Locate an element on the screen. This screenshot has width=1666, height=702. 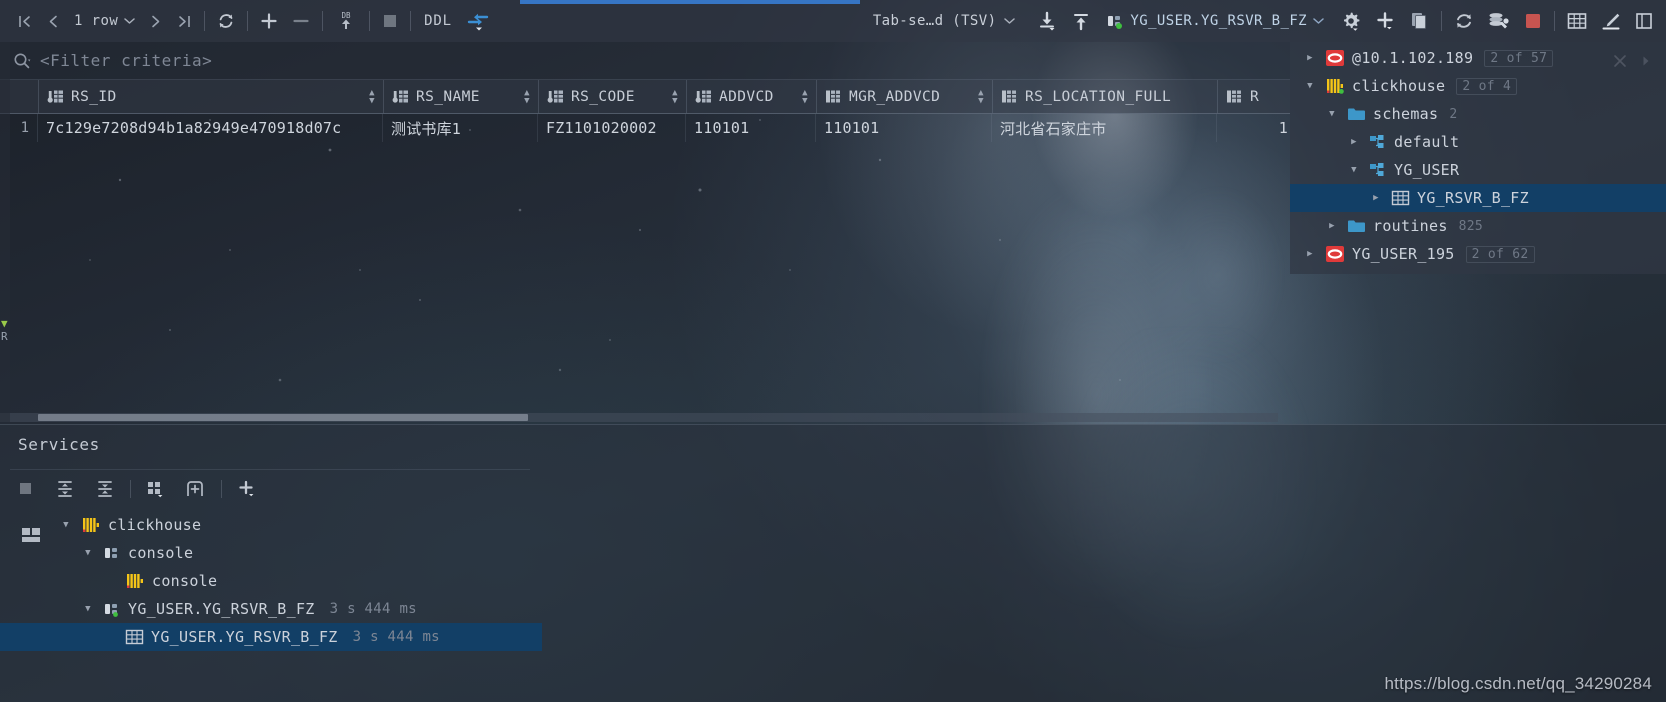
services-item-console: ▶ console is located at coordinates (296, 581).